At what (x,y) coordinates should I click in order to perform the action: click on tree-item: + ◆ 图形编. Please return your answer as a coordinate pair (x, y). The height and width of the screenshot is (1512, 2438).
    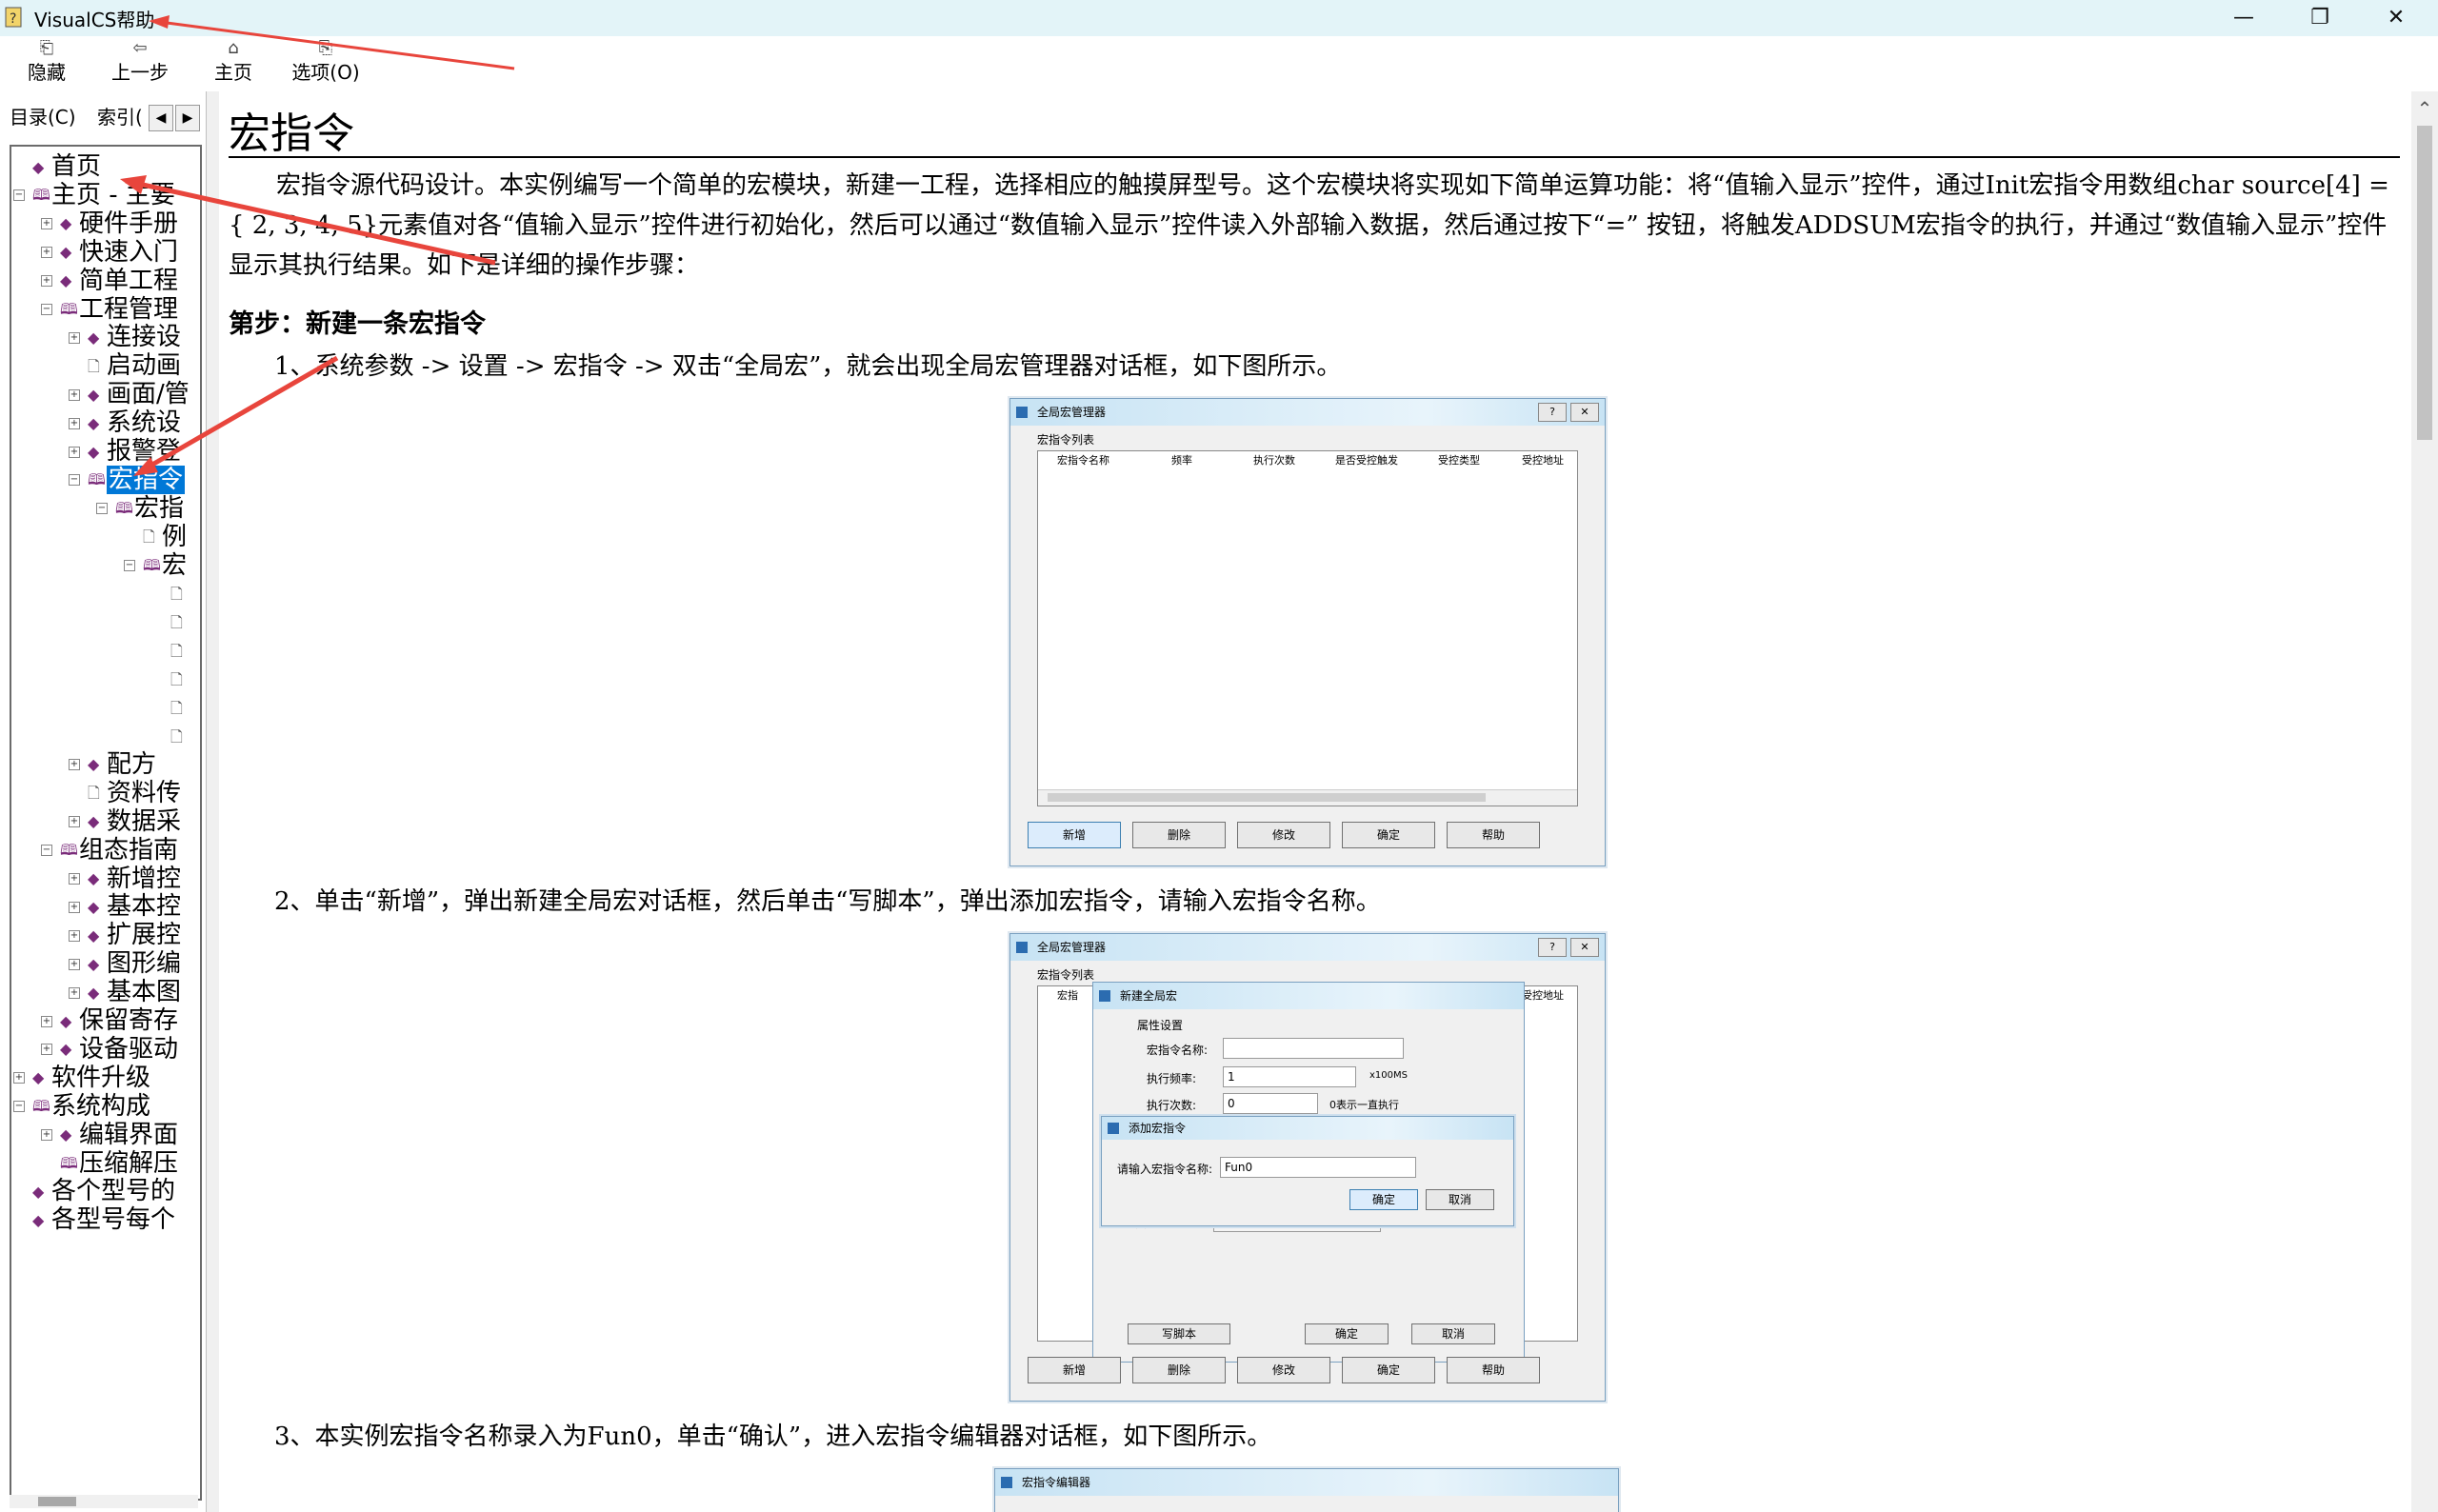
    Looking at the image, I should click on (125, 963).